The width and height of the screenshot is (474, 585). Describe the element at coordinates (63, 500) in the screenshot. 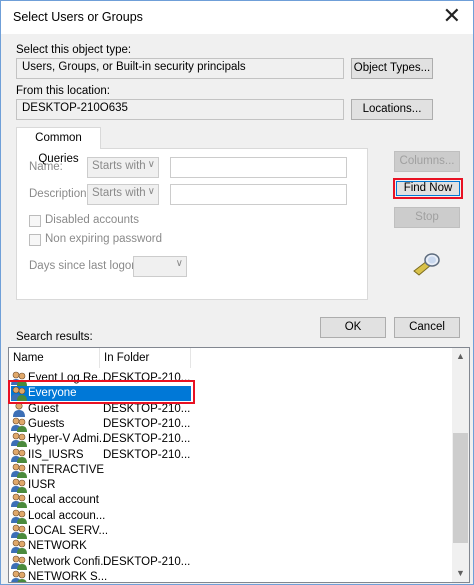

I see `row-name: Local account` at that location.